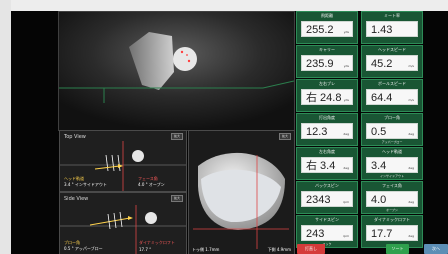  I want to click on metric-value: 64.4, so click(382, 98).